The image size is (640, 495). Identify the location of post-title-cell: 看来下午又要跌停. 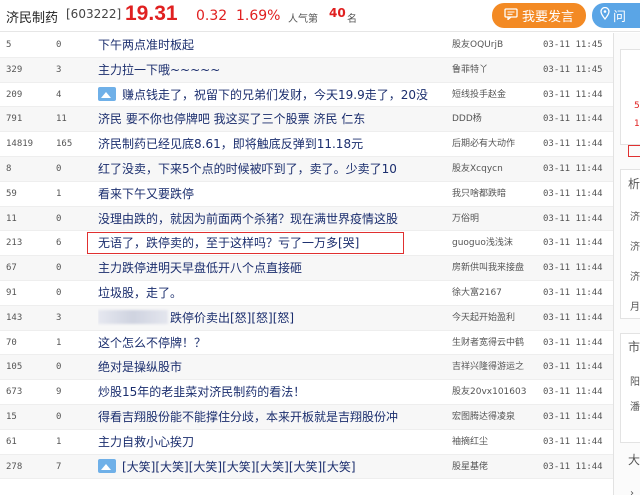
(270, 194).